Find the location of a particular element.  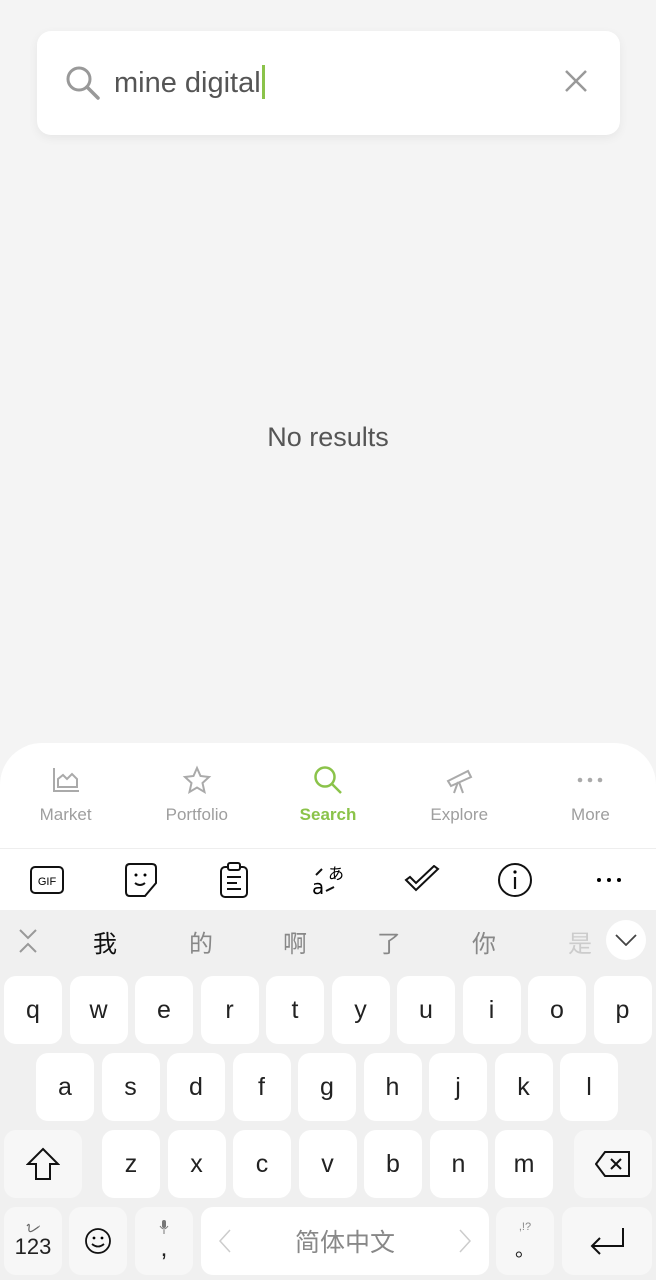

sticker-icon is located at coordinates (140, 879).